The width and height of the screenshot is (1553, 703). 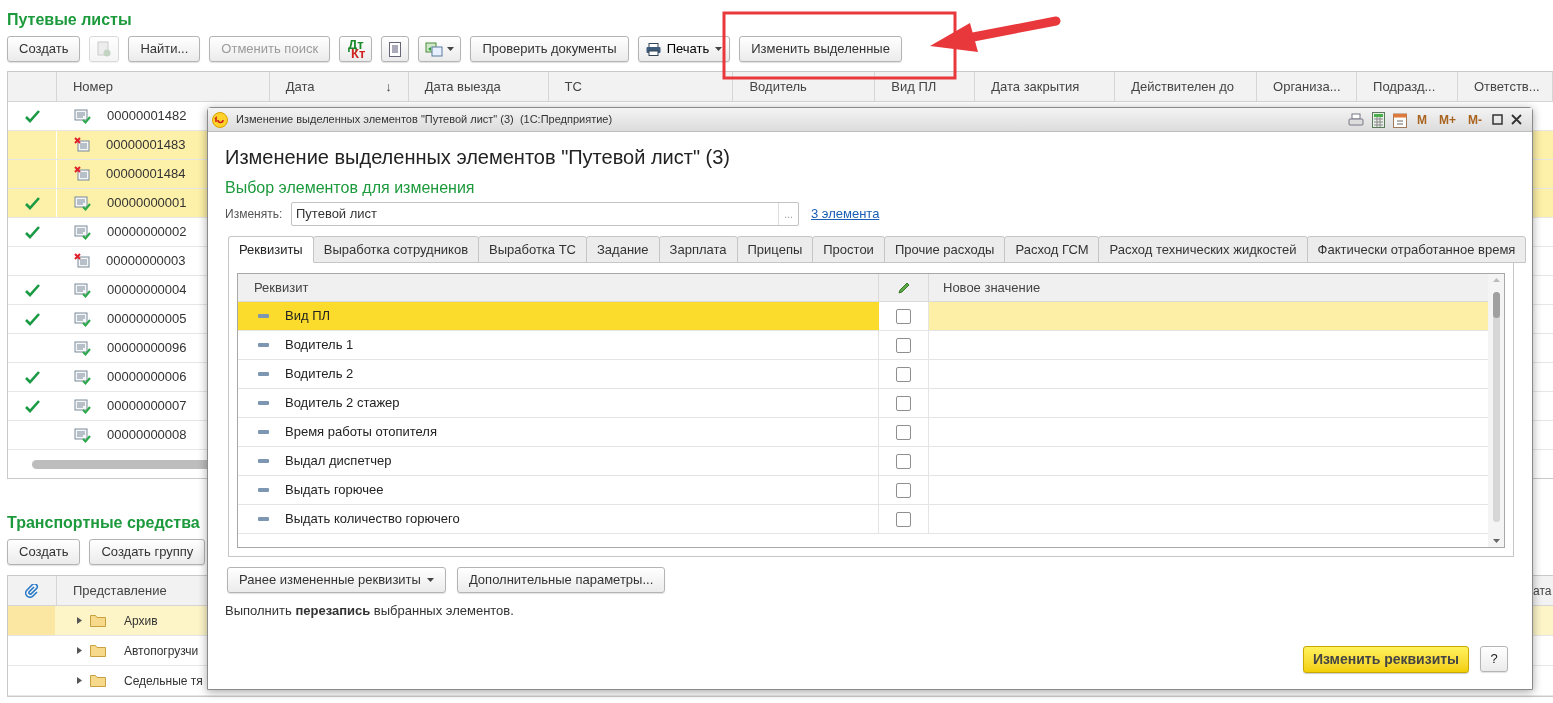 I want to click on window-title: Изменение выделенных элементов "Путевой лист" (3) (1С:Предприятие), so click(x=424, y=120).